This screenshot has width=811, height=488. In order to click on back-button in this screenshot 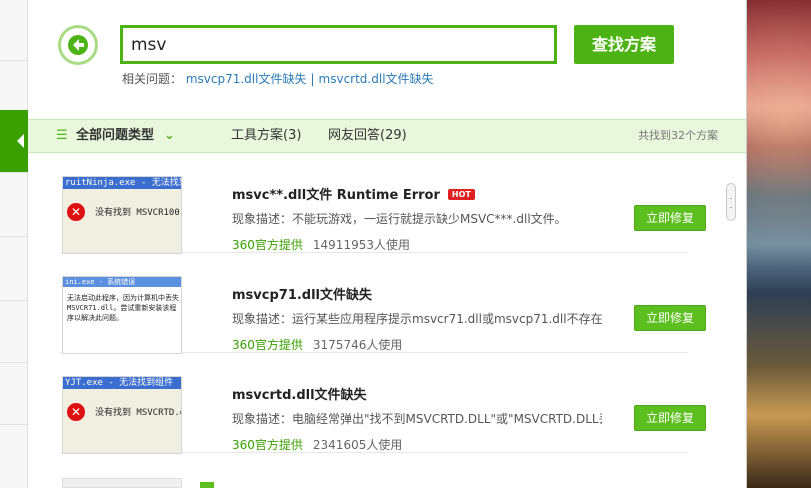, I will do `click(78, 45)`.